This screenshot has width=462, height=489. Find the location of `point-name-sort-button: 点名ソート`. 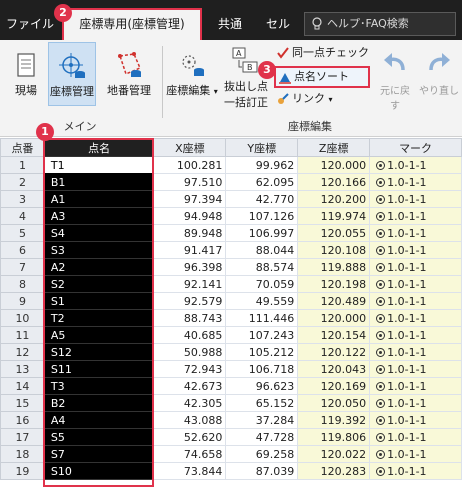

point-name-sort-button: 点名ソート is located at coordinates (322, 77).